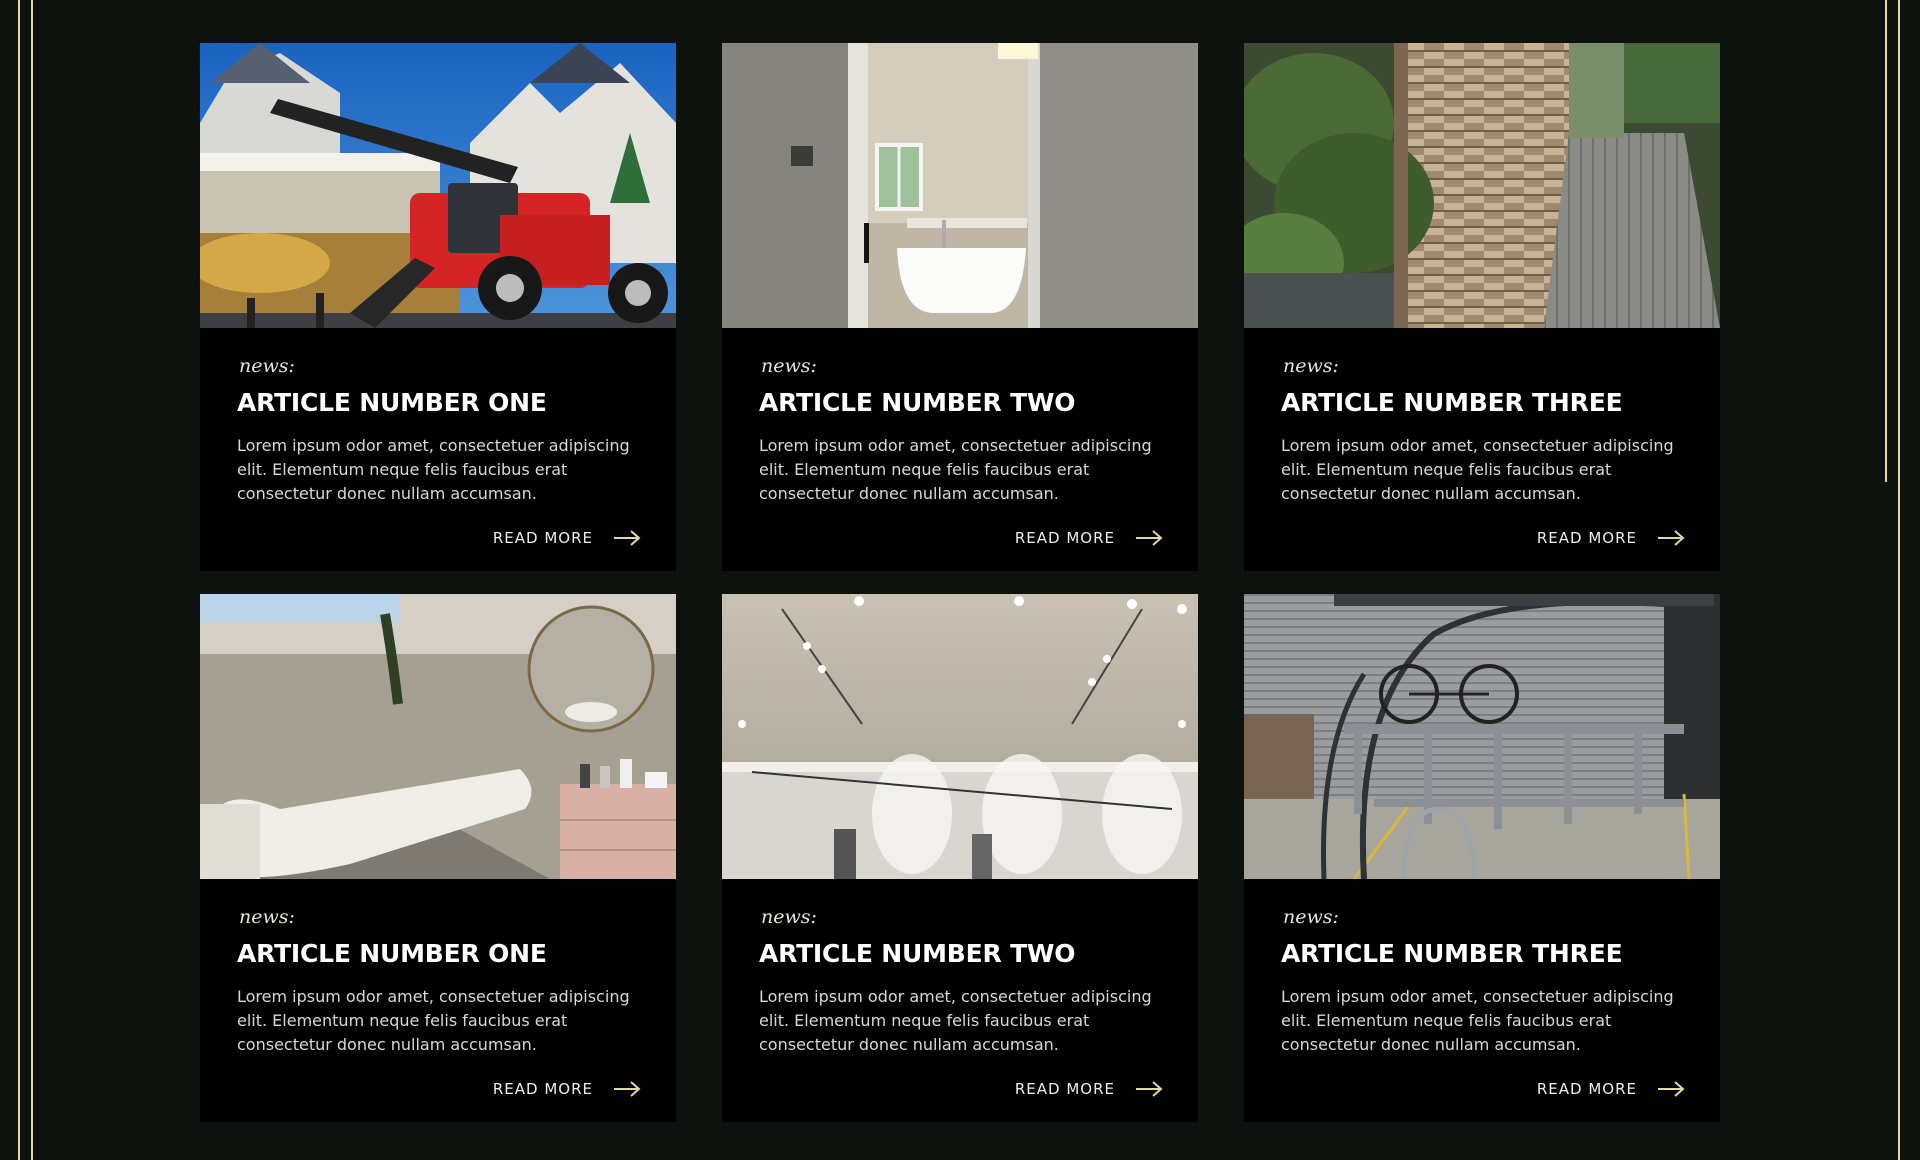  I want to click on frame-line-left-outer, so click(19, 580).